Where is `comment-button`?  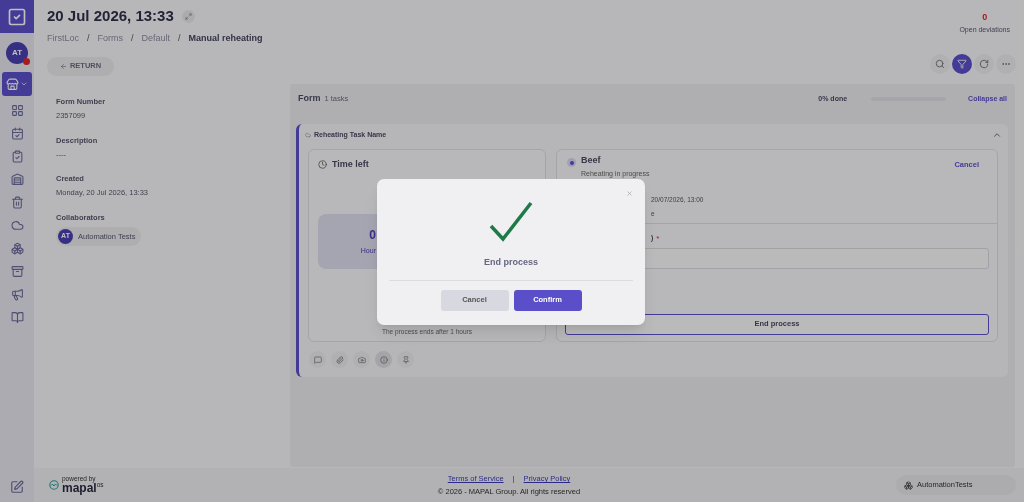 comment-button is located at coordinates (317, 359).